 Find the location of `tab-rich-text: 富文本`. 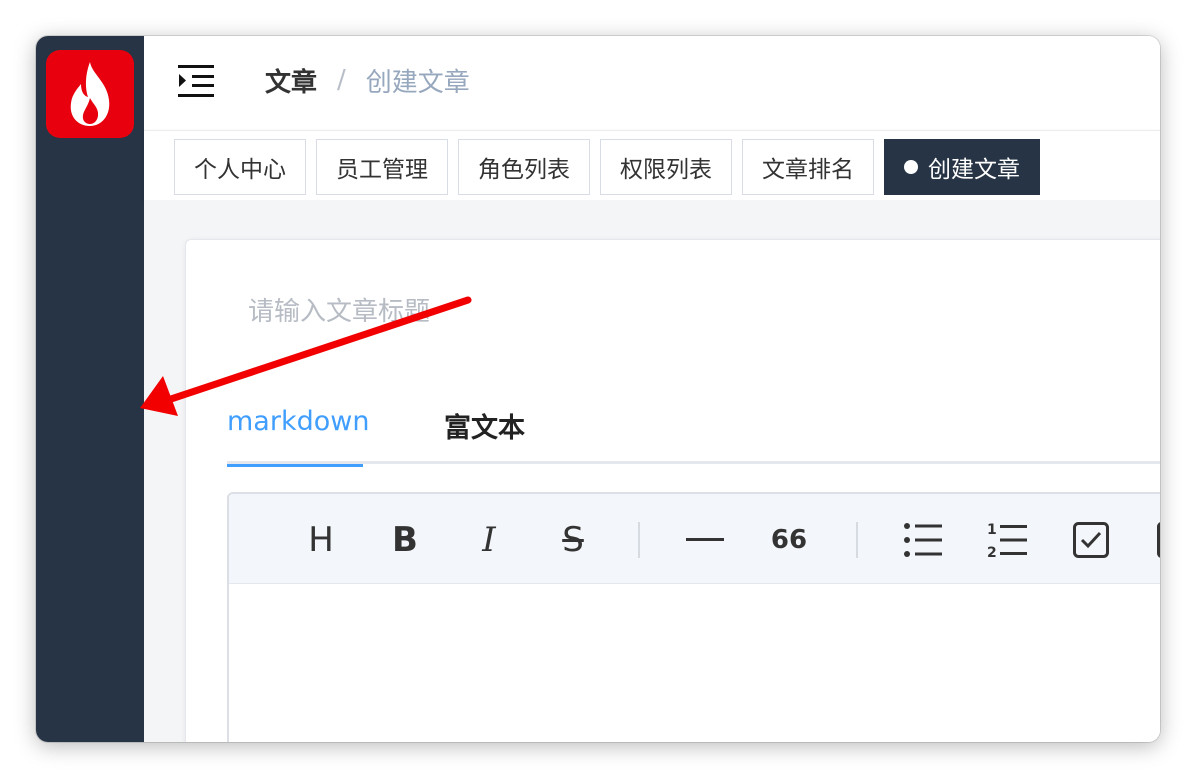

tab-rich-text: 富文本 is located at coordinates (484, 435).